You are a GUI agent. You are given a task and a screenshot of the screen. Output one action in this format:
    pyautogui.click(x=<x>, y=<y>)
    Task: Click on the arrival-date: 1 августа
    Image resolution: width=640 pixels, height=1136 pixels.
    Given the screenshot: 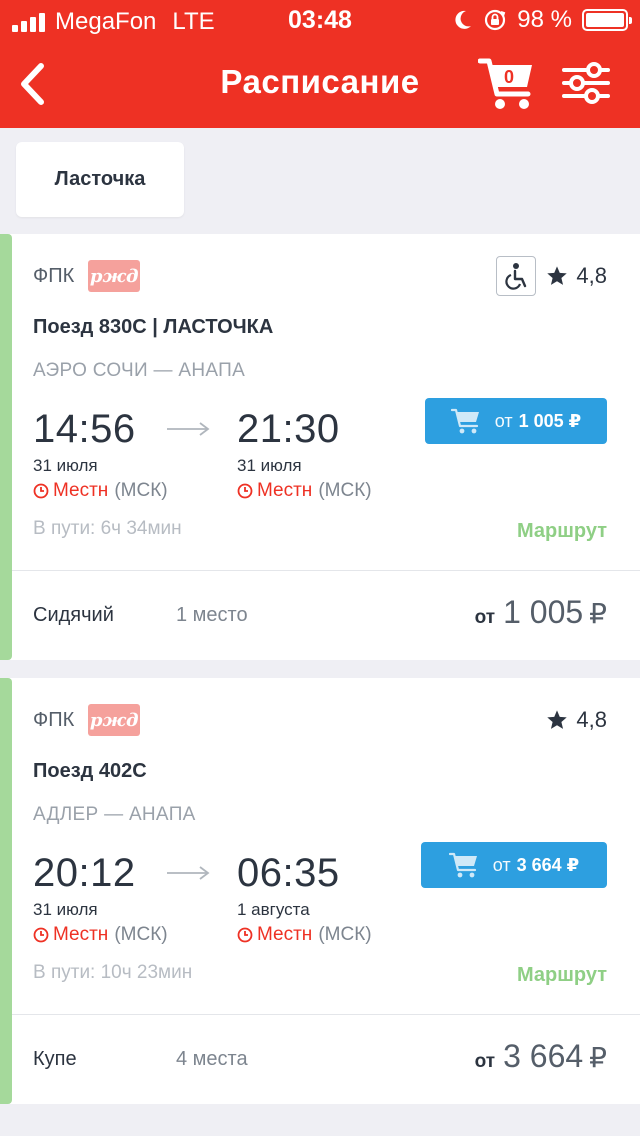 What is the action you would take?
    pyautogui.click(x=273, y=909)
    